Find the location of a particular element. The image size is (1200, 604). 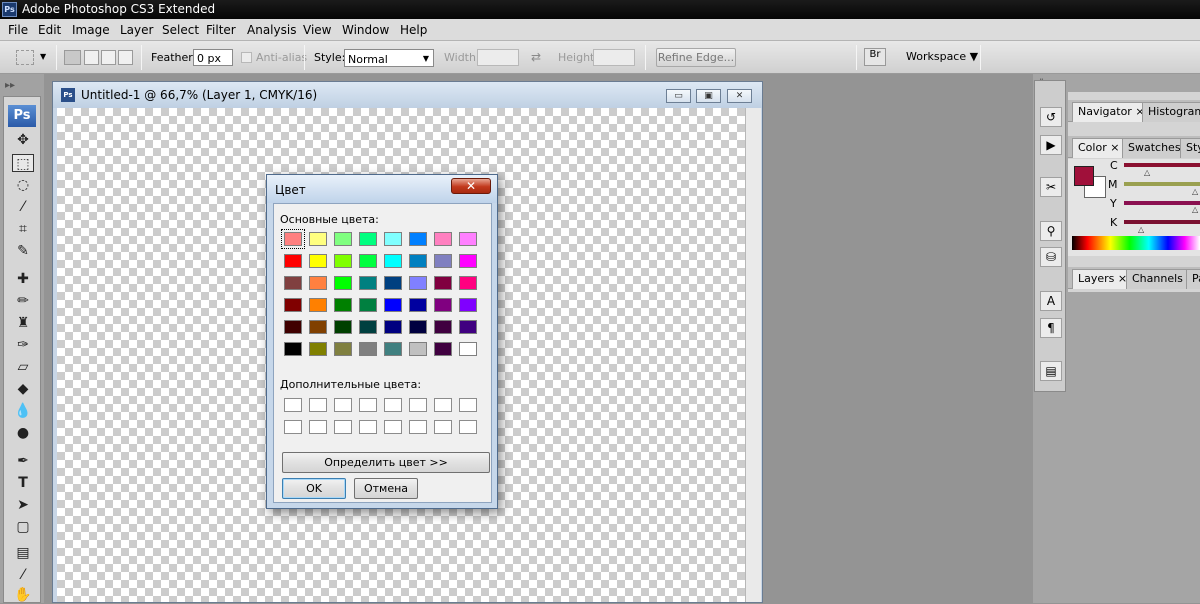

menu-file: File is located at coordinates (18, 30).